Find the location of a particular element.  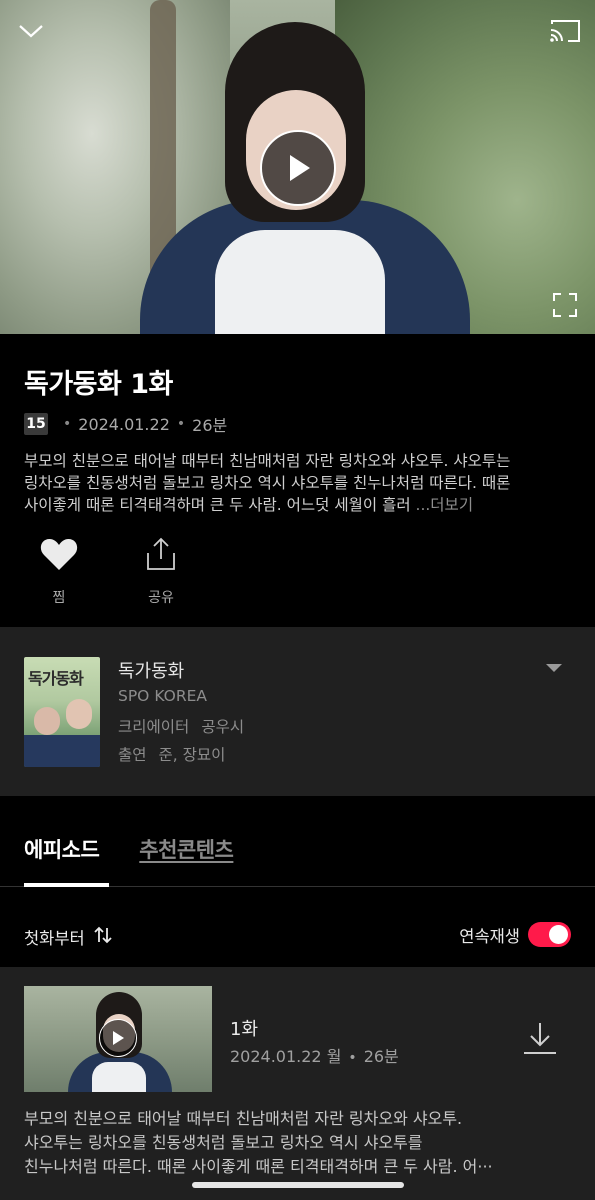

more-link: ...더보기 is located at coordinates (445, 505).